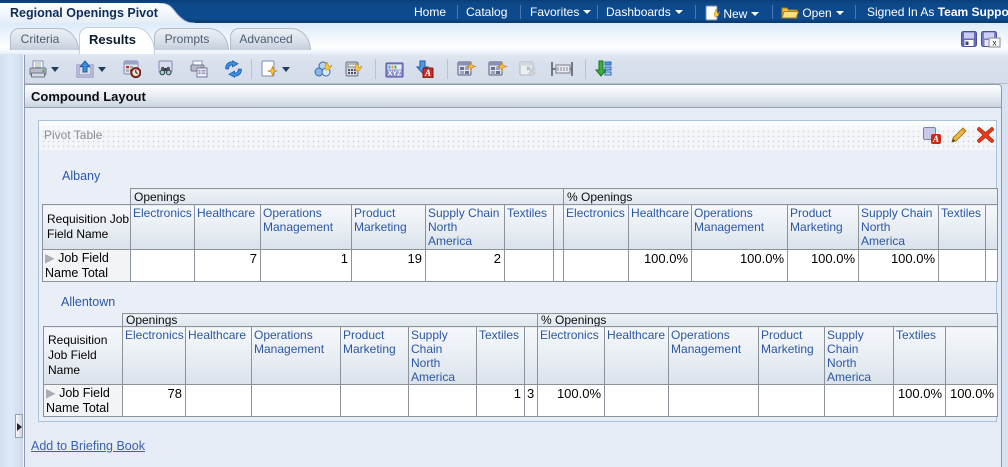 Image resolution: width=1008 pixels, height=467 pixels. Describe the element at coordinates (995, 43) in the screenshot. I see `svg-text: x` at that location.